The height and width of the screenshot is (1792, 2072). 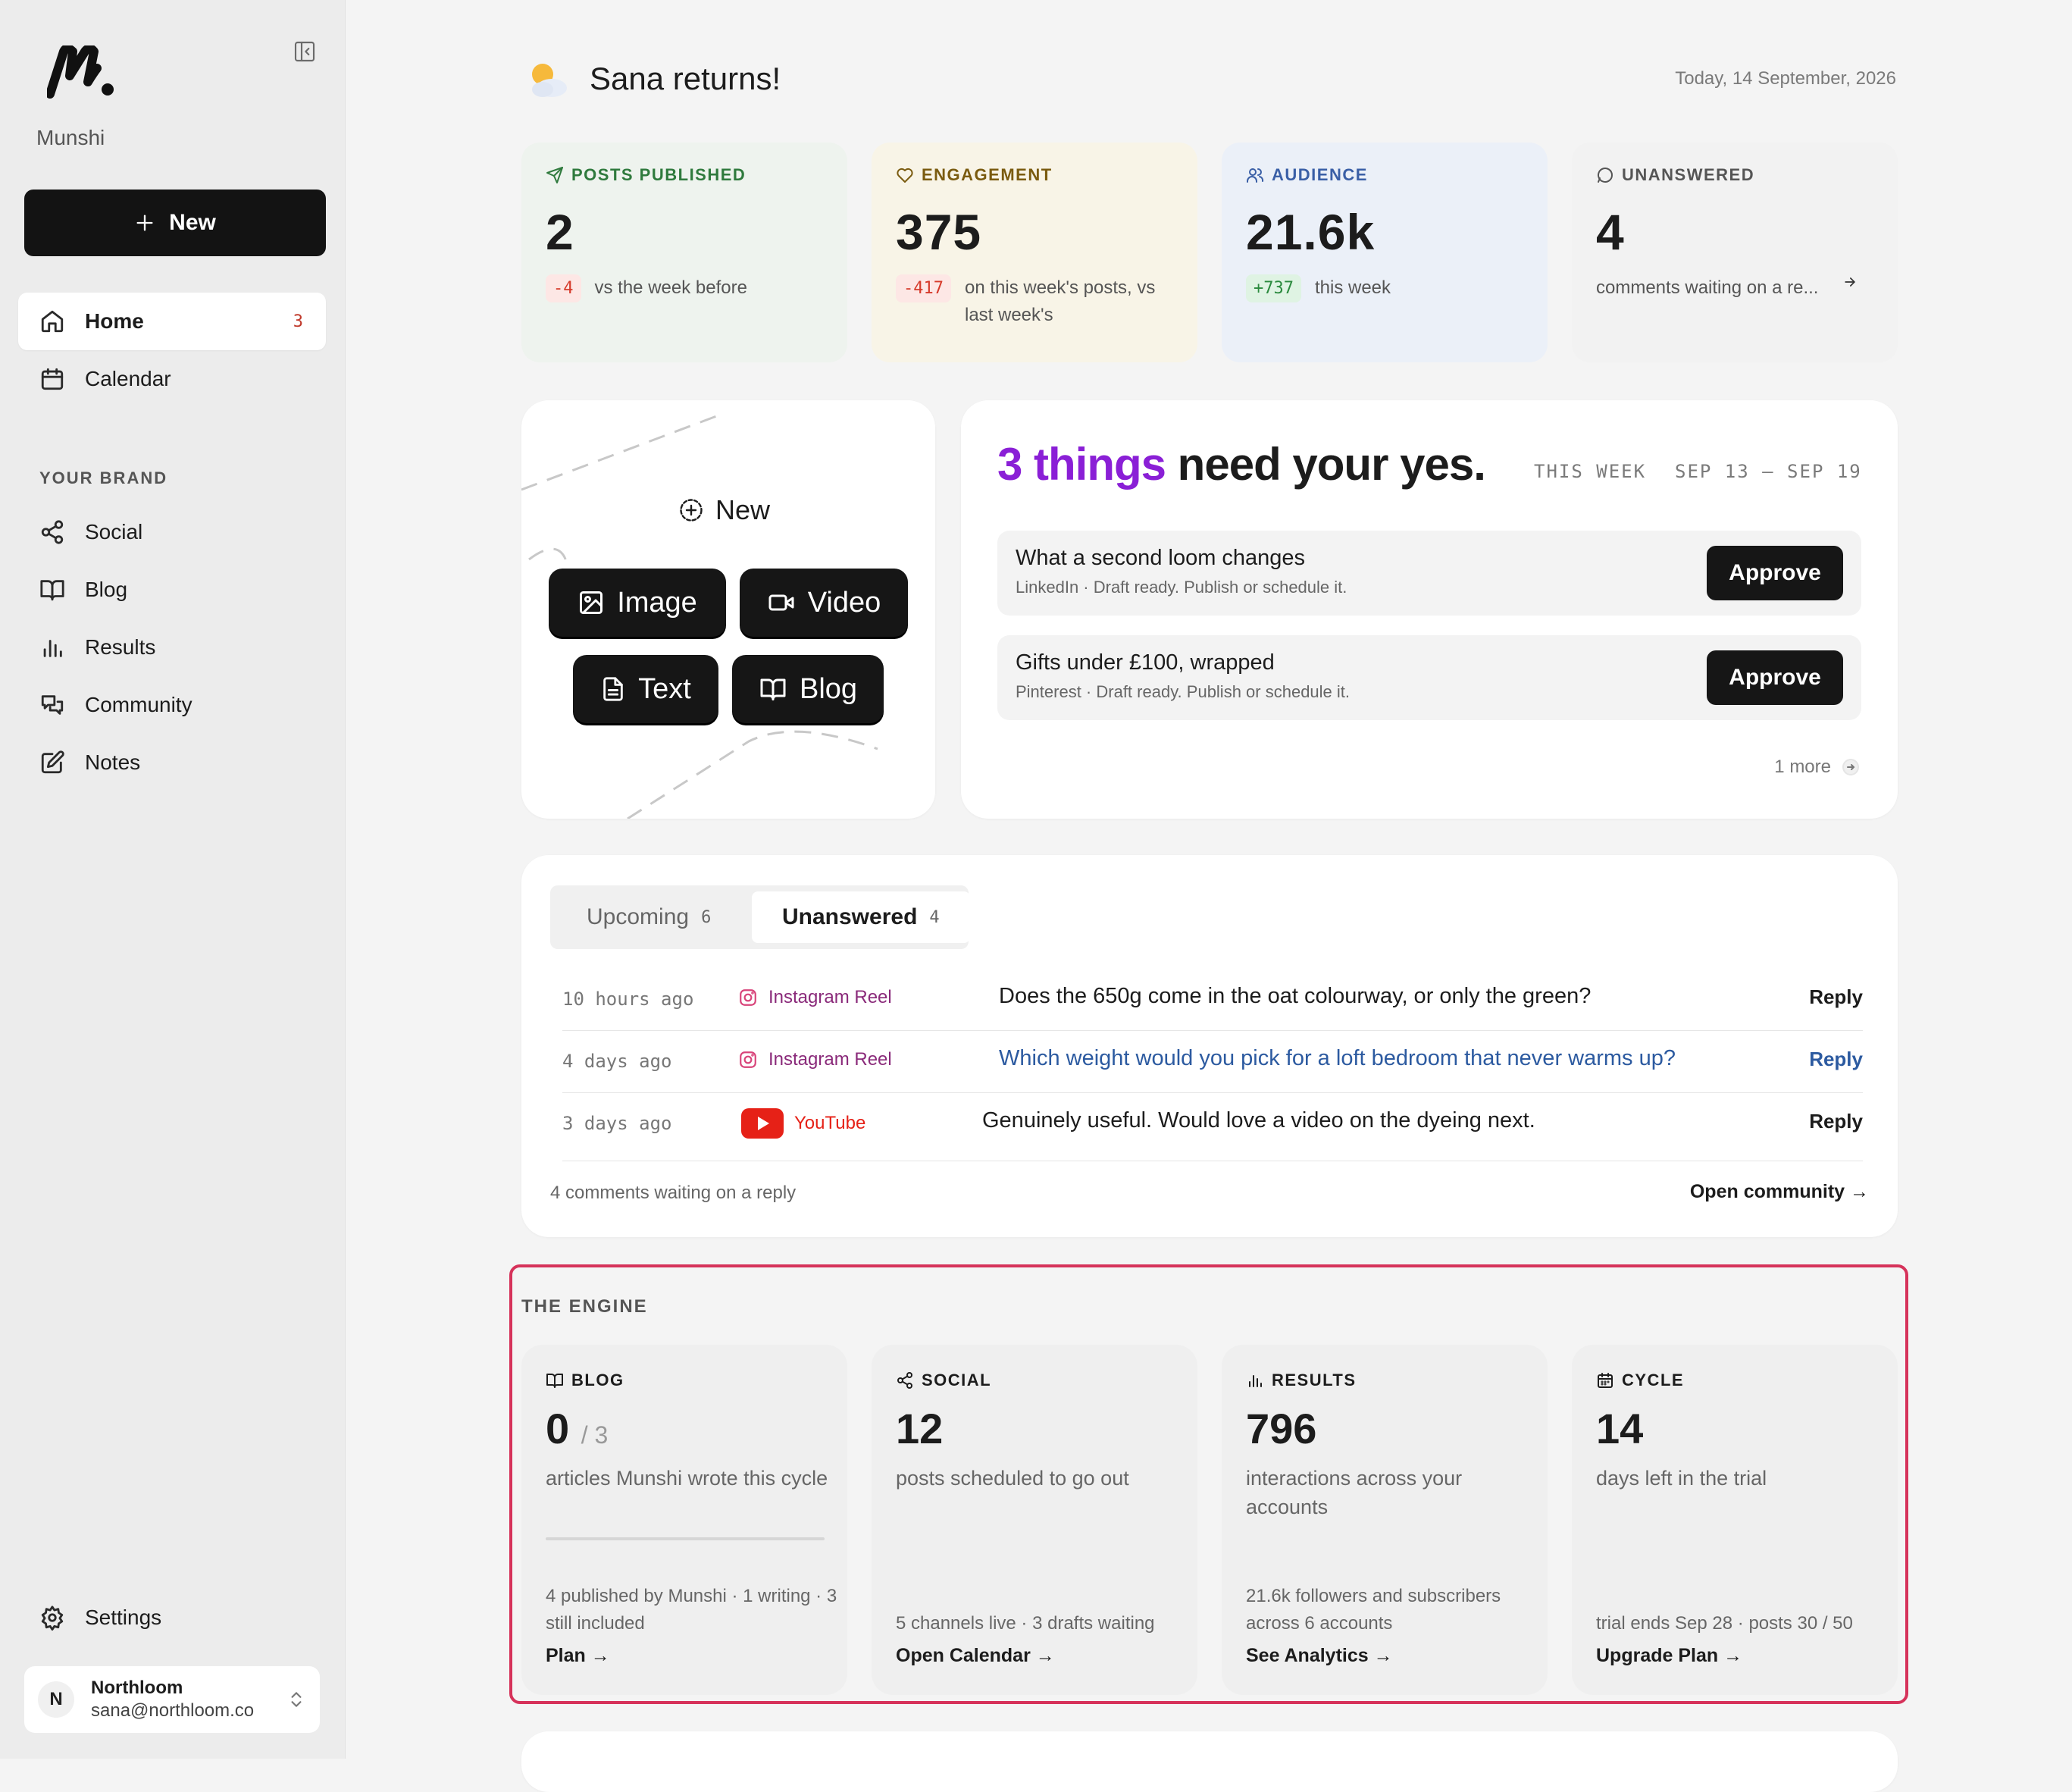 What do you see at coordinates (70, 138) in the screenshot?
I see `brand-name: Munshi` at bounding box center [70, 138].